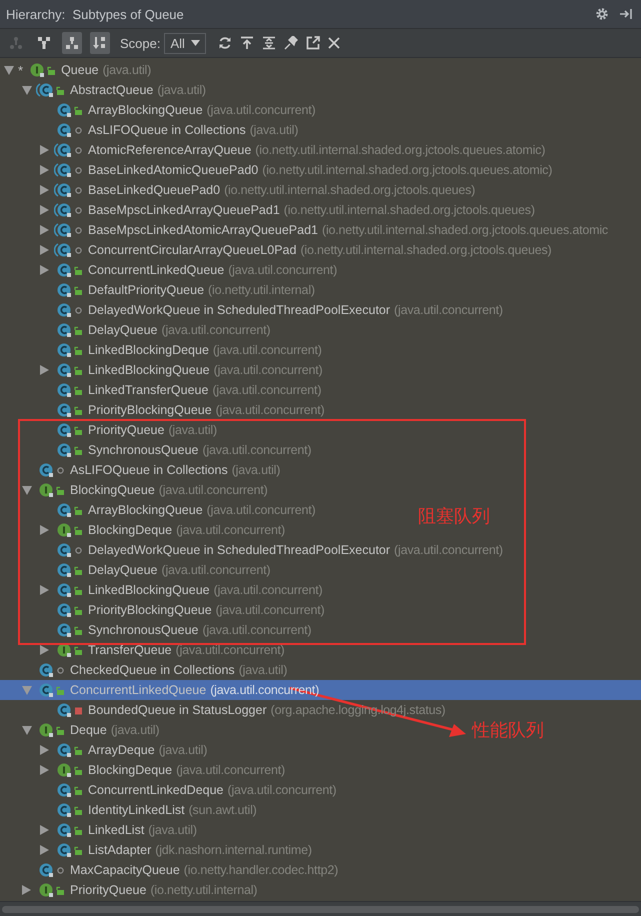 The height and width of the screenshot is (916, 641). What do you see at coordinates (130, 650) in the screenshot?
I see `type-name: TransferQueue` at bounding box center [130, 650].